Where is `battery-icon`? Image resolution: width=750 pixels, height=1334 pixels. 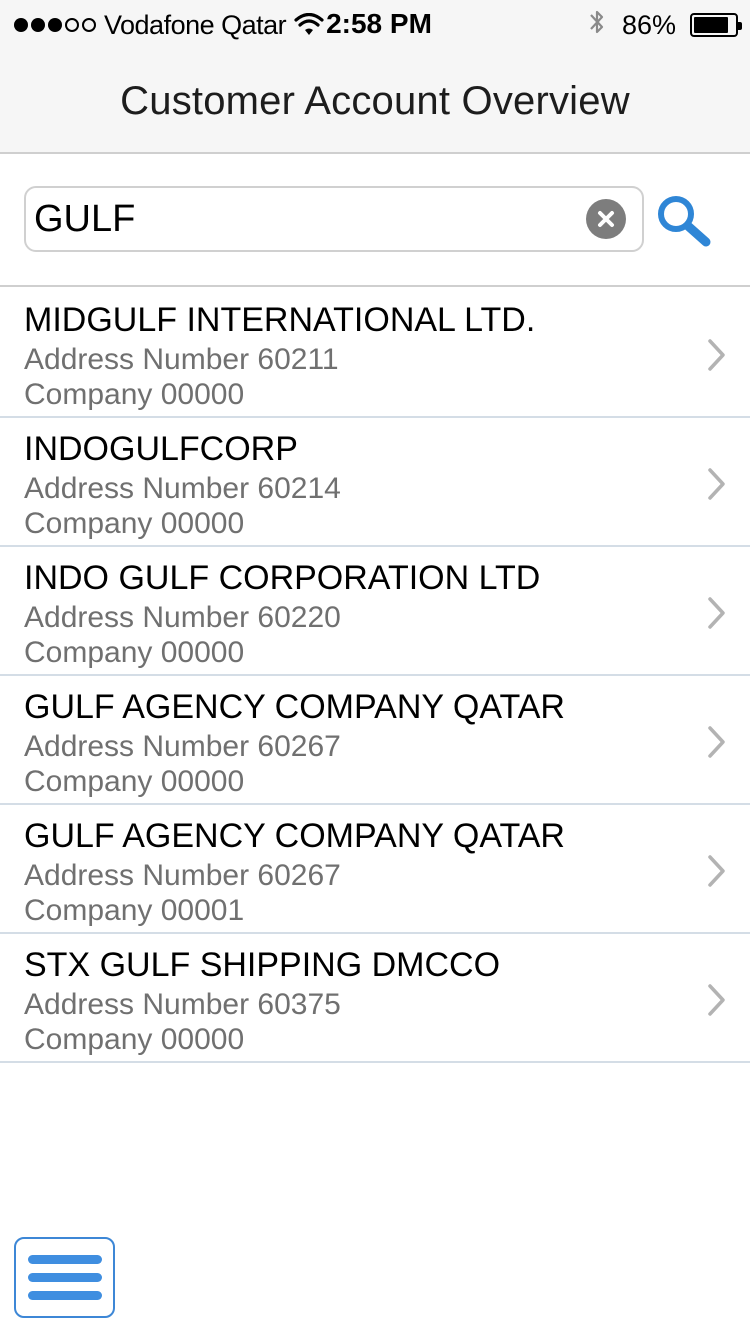
battery-icon is located at coordinates (716, 25).